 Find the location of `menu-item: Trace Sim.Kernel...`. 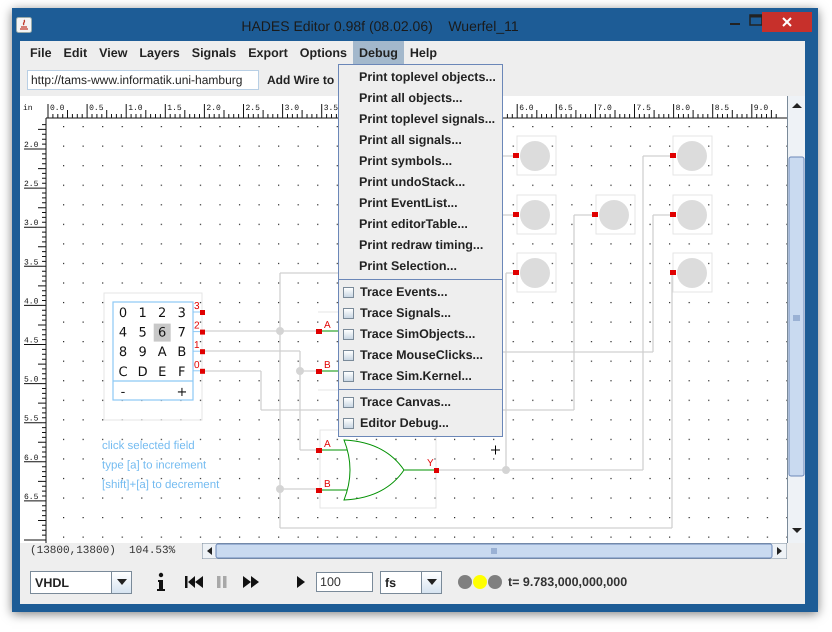

menu-item: Trace Sim.Kernel... is located at coordinates (416, 376).